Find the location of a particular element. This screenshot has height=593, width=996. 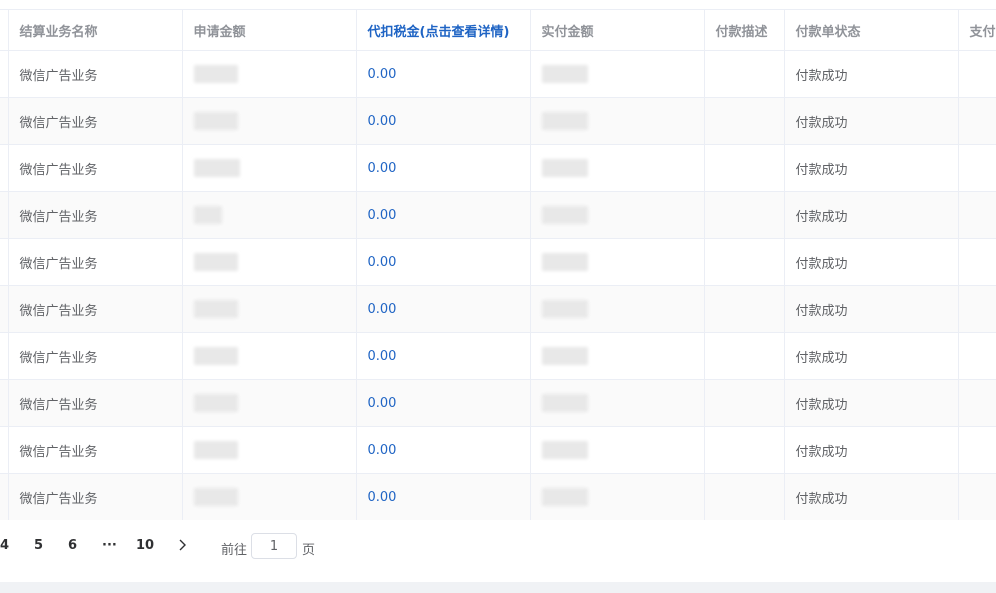

col-header-withholding-tax: 代扣税金(点击查看详情) is located at coordinates (443, 30).